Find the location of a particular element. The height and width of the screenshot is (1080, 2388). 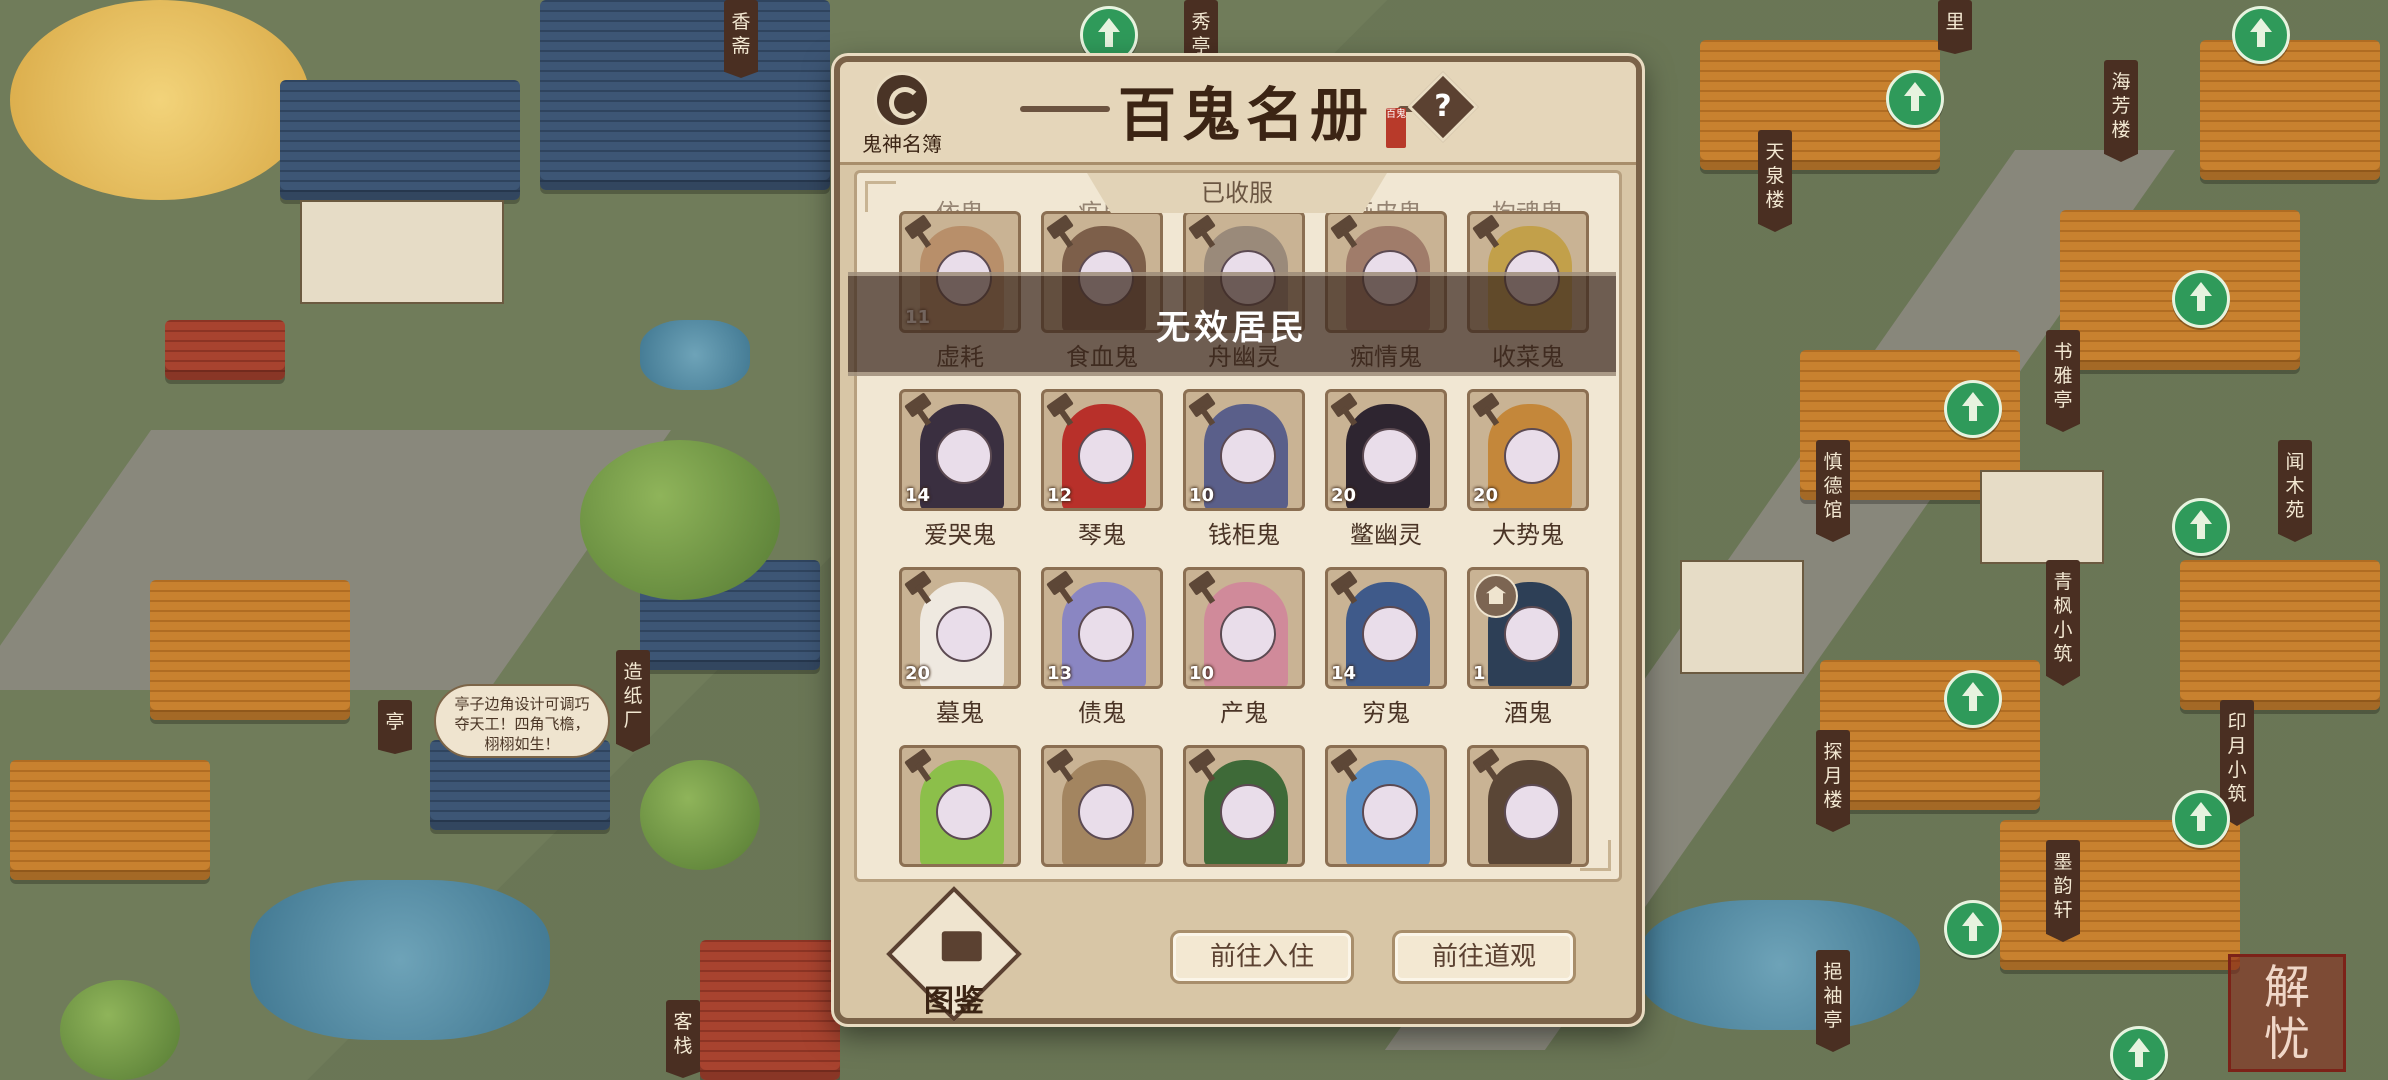

flowering-tree is located at coordinates (160, 100).